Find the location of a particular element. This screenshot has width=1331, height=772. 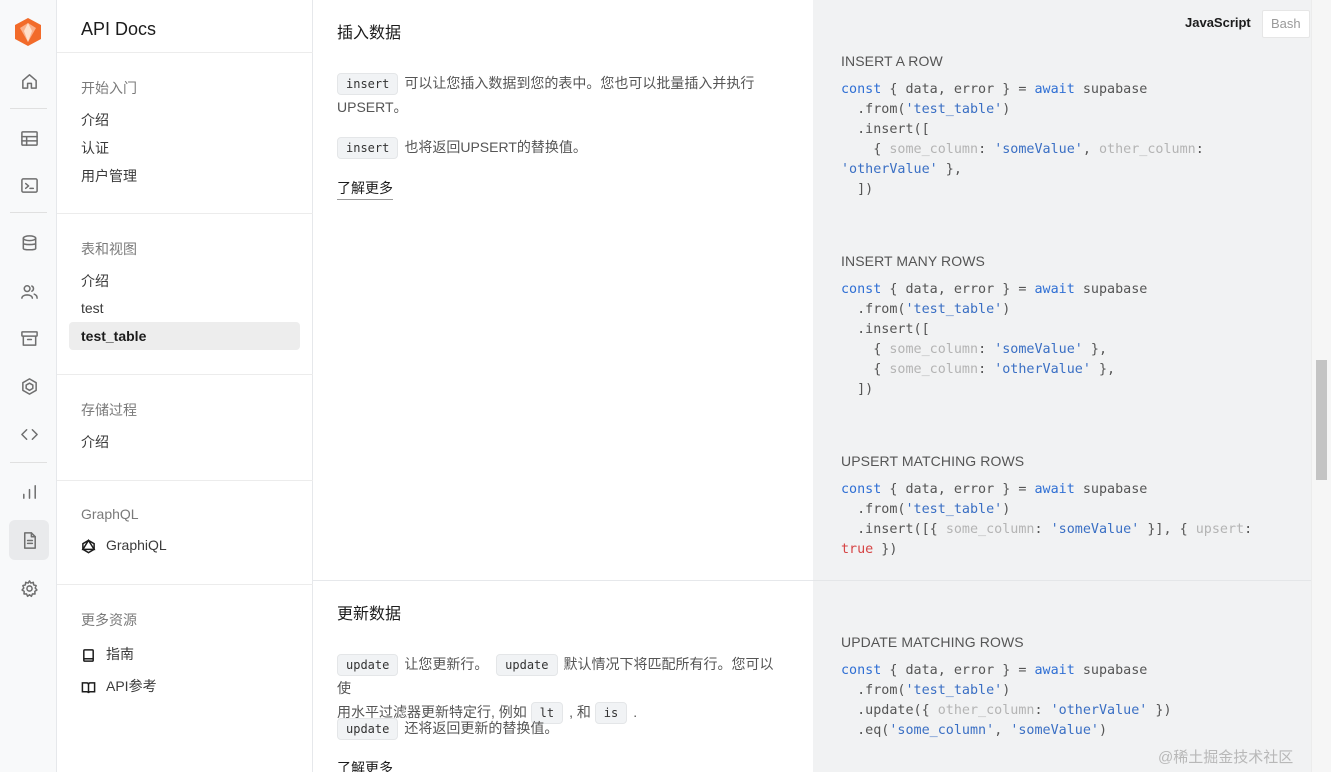

sidebar-item-auth: 认证 is located at coordinates (95, 148).